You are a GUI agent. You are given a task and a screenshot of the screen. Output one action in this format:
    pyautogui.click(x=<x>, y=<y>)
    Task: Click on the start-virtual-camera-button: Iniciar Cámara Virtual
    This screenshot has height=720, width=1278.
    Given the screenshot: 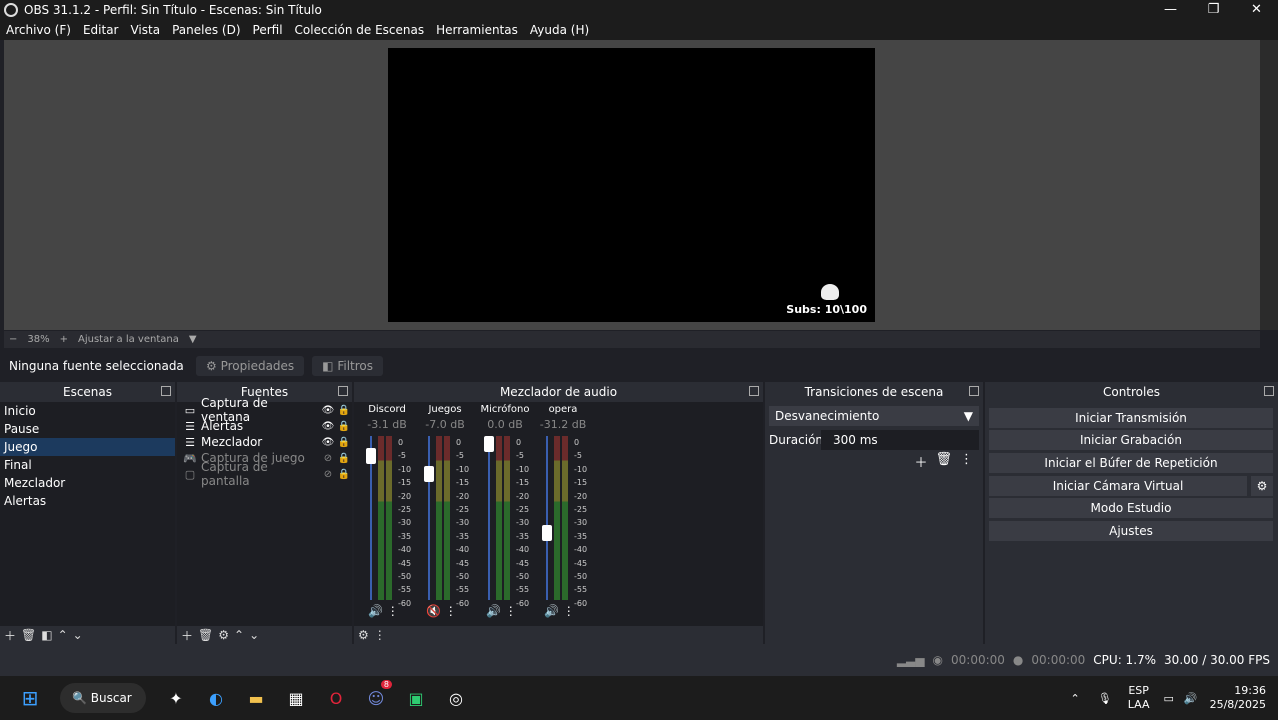 What is the action you would take?
    pyautogui.click(x=1118, y=486)
    